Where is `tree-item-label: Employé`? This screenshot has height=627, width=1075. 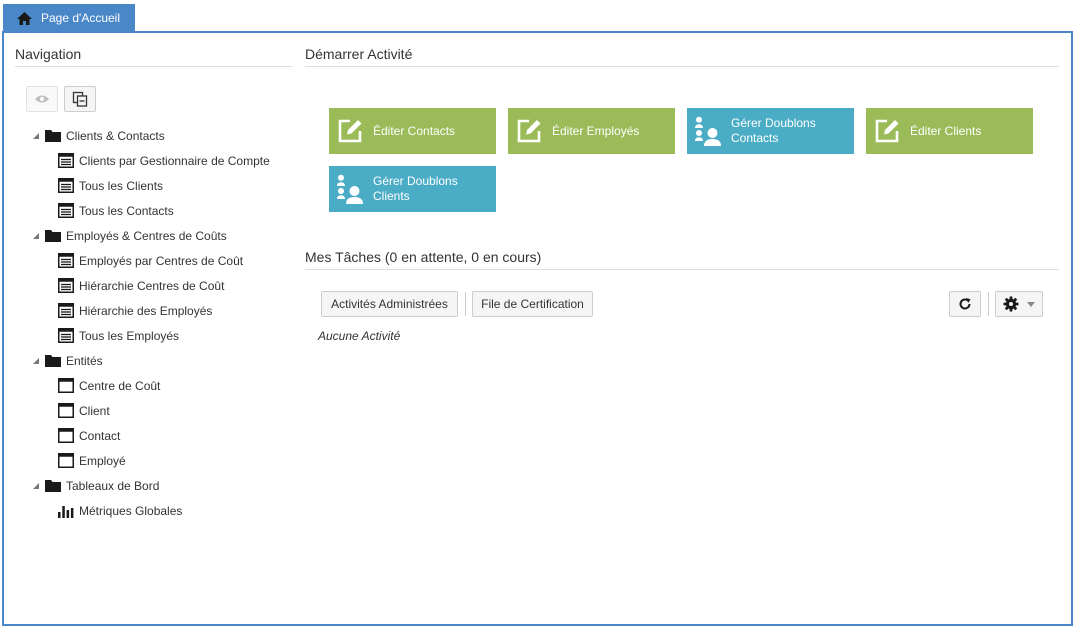
tree-item-label: Employé is located at coordinates (102, 460).